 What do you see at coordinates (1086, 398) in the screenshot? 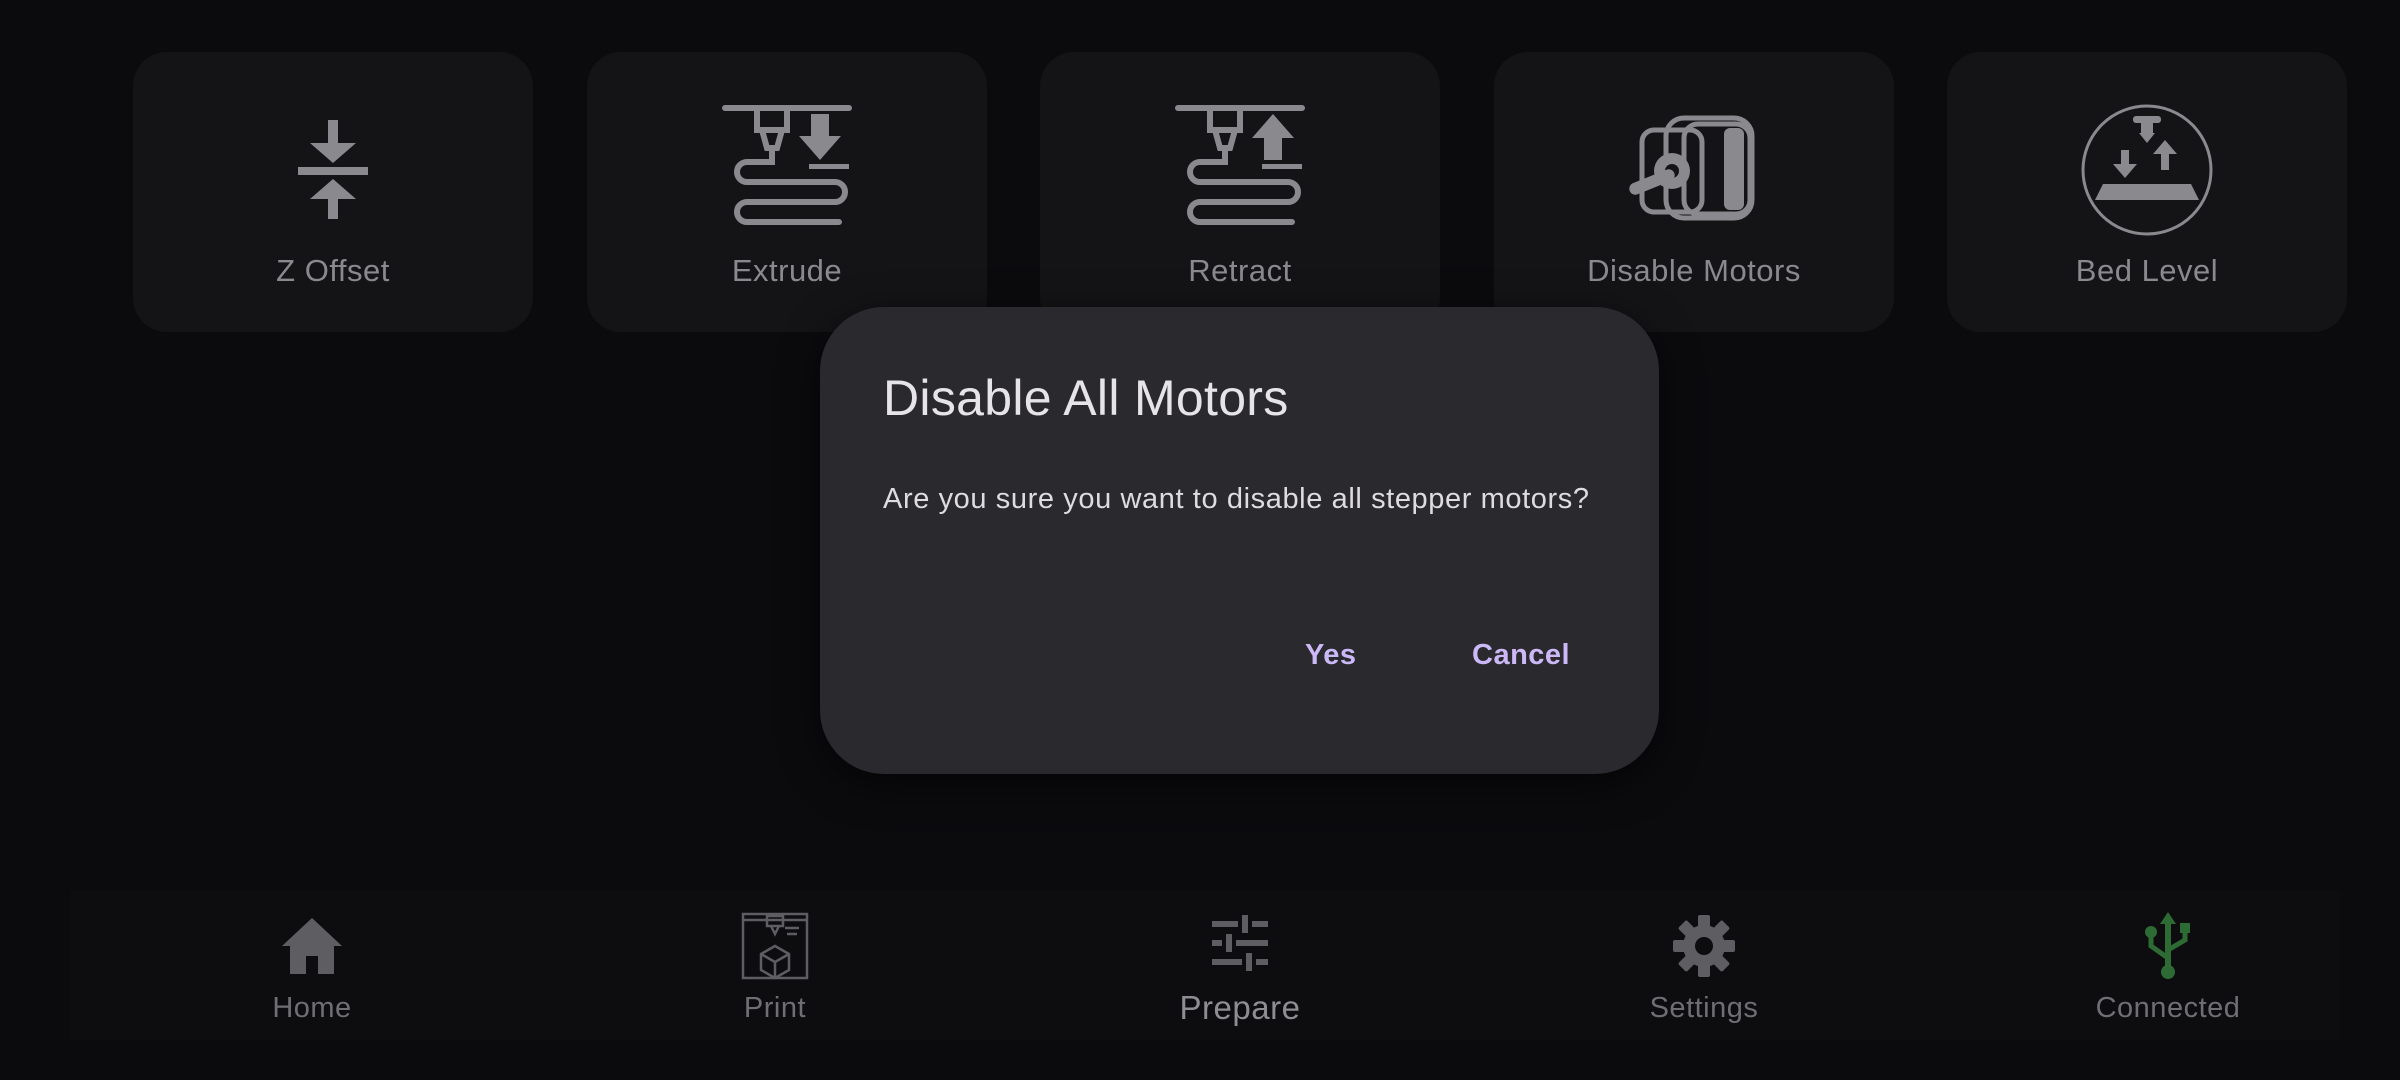
I see `dialog-title: Disable All Motors` at bounding box center [1086, 398].